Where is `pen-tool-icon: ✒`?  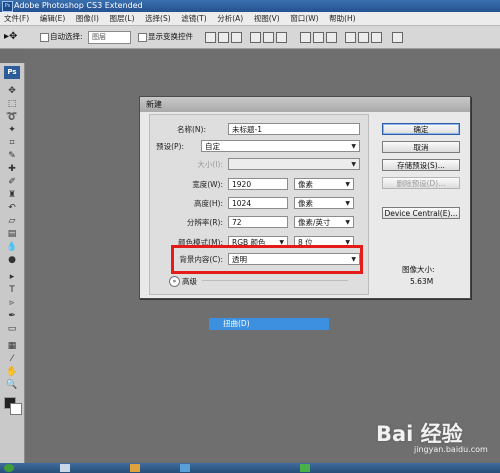 pen-tool-icon: ✒ is located at coordinates (12, 316).